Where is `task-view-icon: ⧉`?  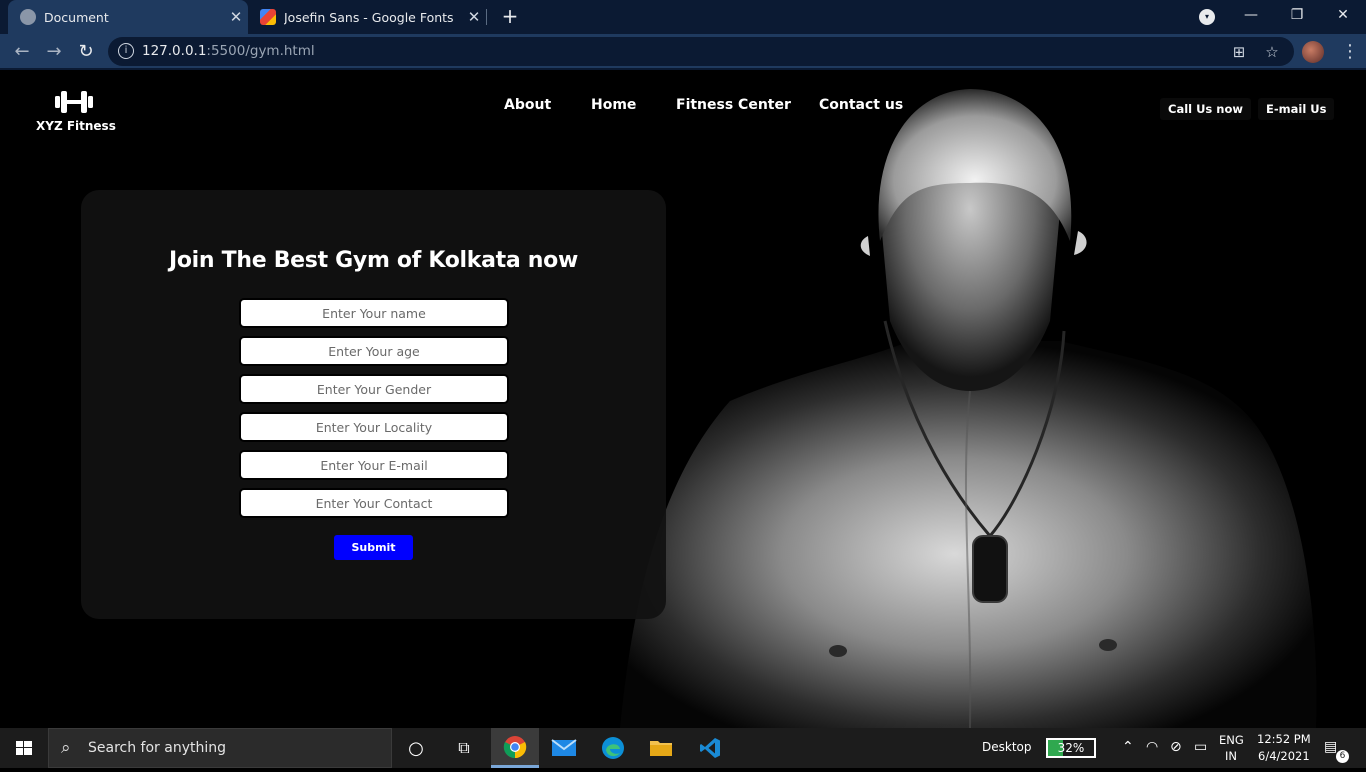
task-view-icon: ⧉ is located at coordinates (464, 748).